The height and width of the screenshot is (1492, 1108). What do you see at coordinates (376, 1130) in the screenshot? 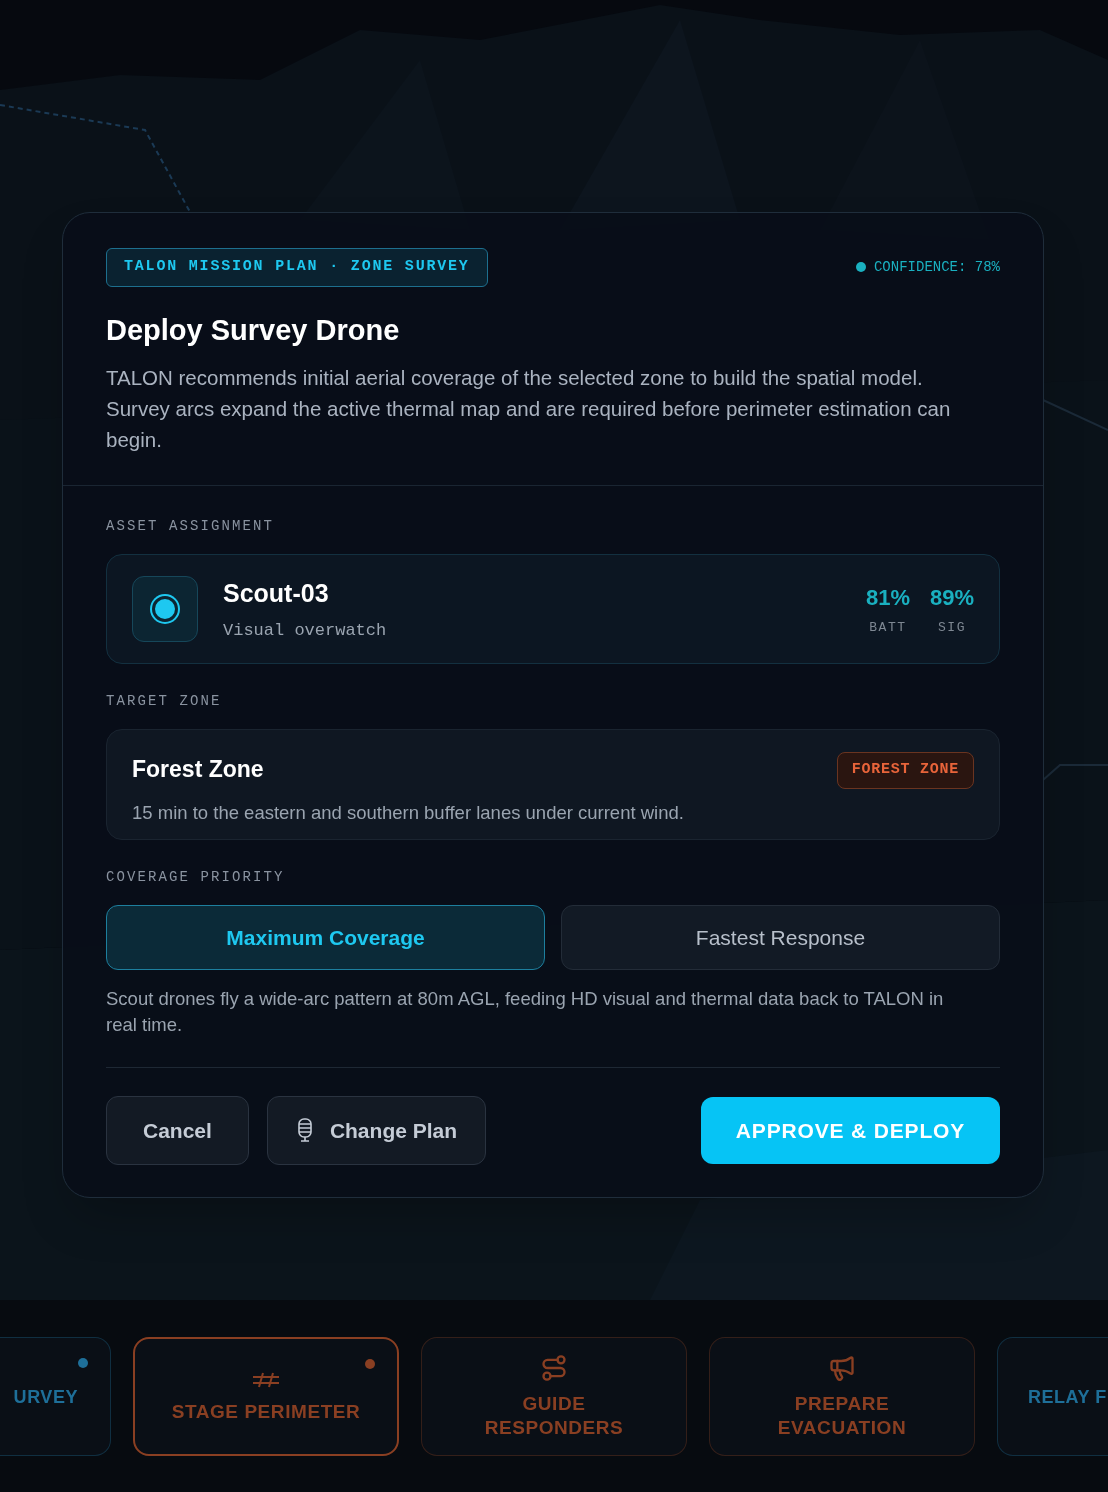
I see `change-plan-button: Change Plan` at bounding box center [376, 1130].